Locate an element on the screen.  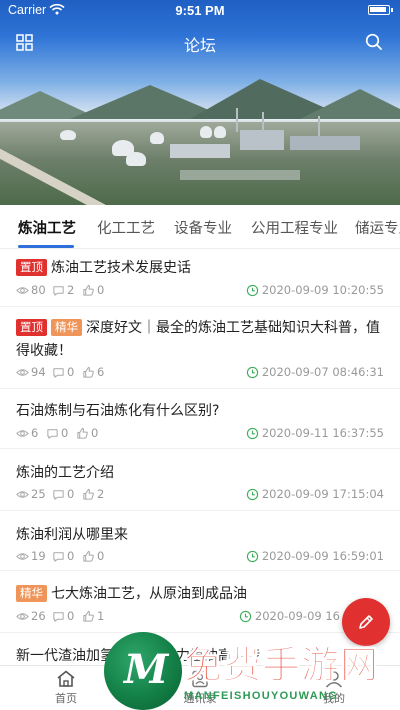
featured-tag: 精华 is located at coordinates (66, 327).